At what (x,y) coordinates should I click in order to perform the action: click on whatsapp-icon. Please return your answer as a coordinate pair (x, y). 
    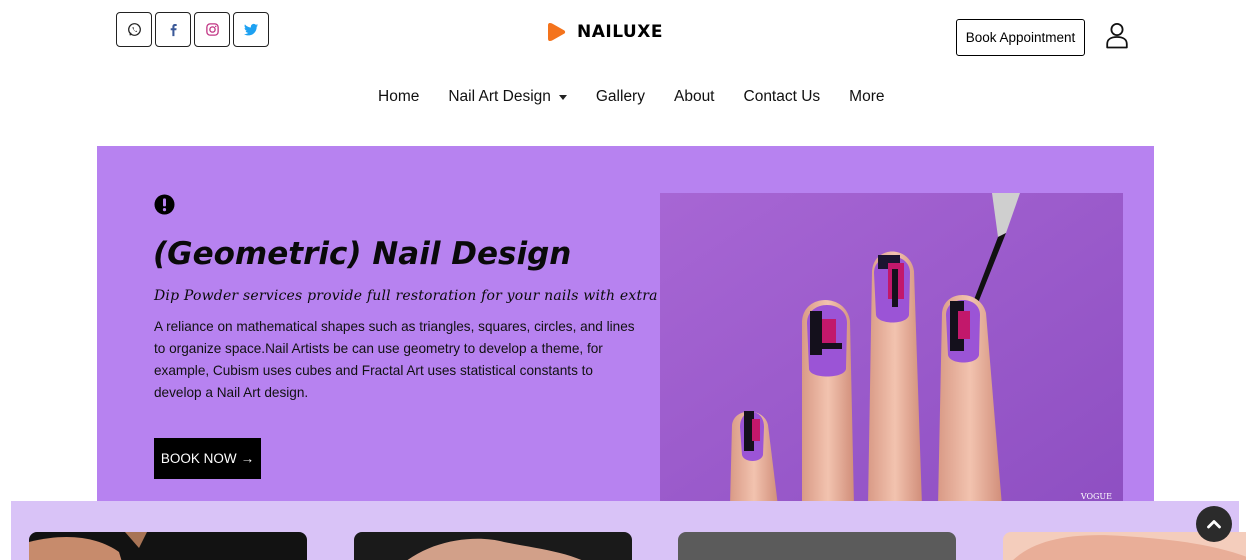
    Looking at the image, I should click on (134, 29).